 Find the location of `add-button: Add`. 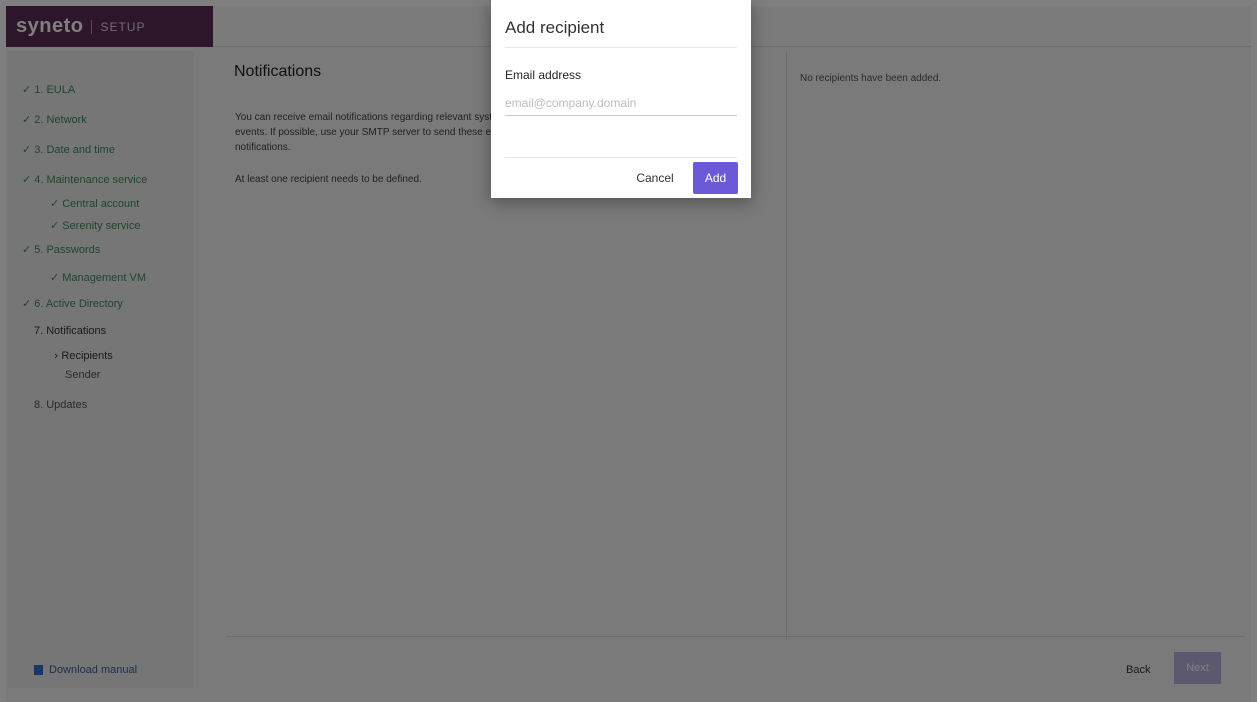

add-button: Add is located at coordinates (715, 178).